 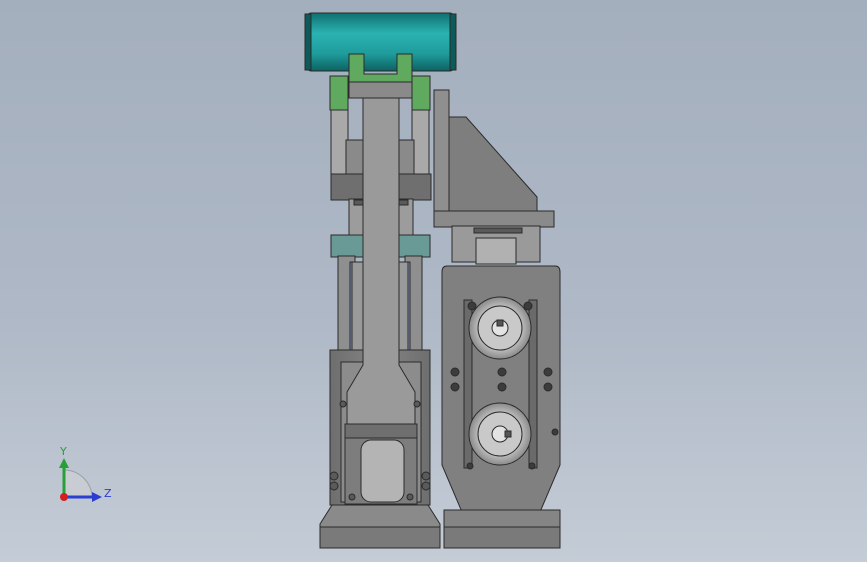 What do you see at coordinates (498, 230) in the screenshot?
I see `rail-carriage-label` at bounding box center [498, 230].